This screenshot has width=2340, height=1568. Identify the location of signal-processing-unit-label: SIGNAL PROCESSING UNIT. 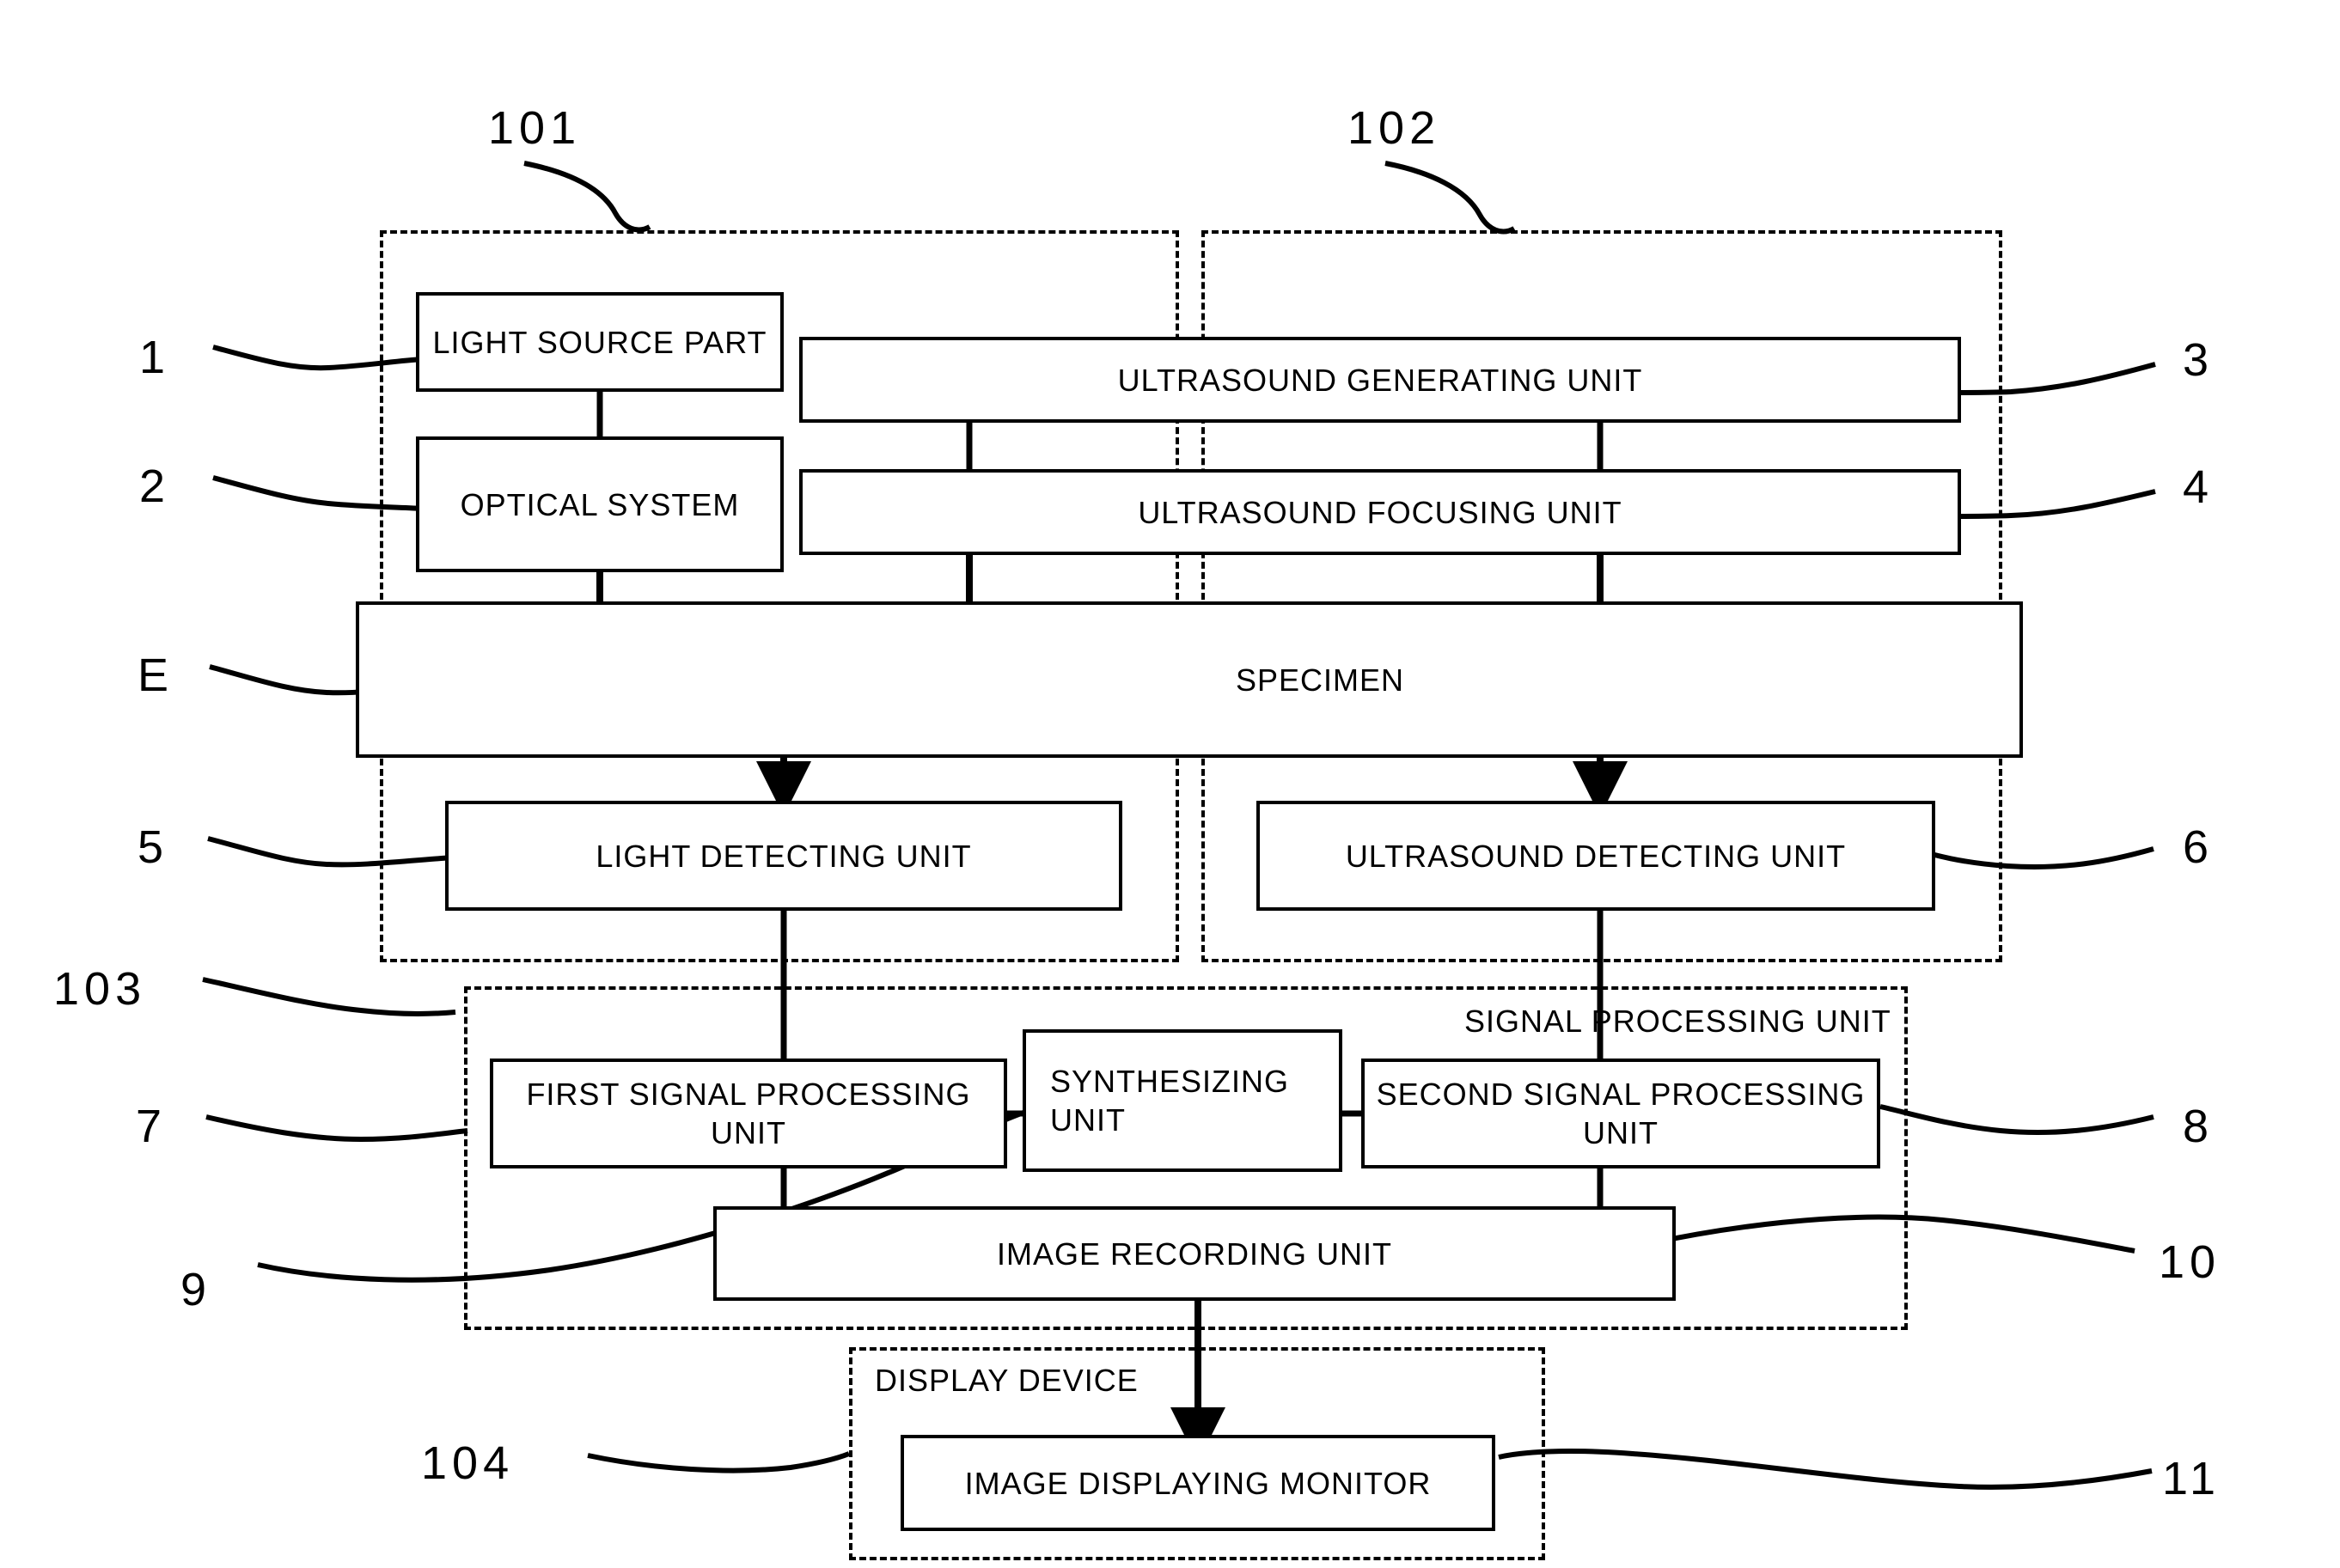
(1678, 1021).